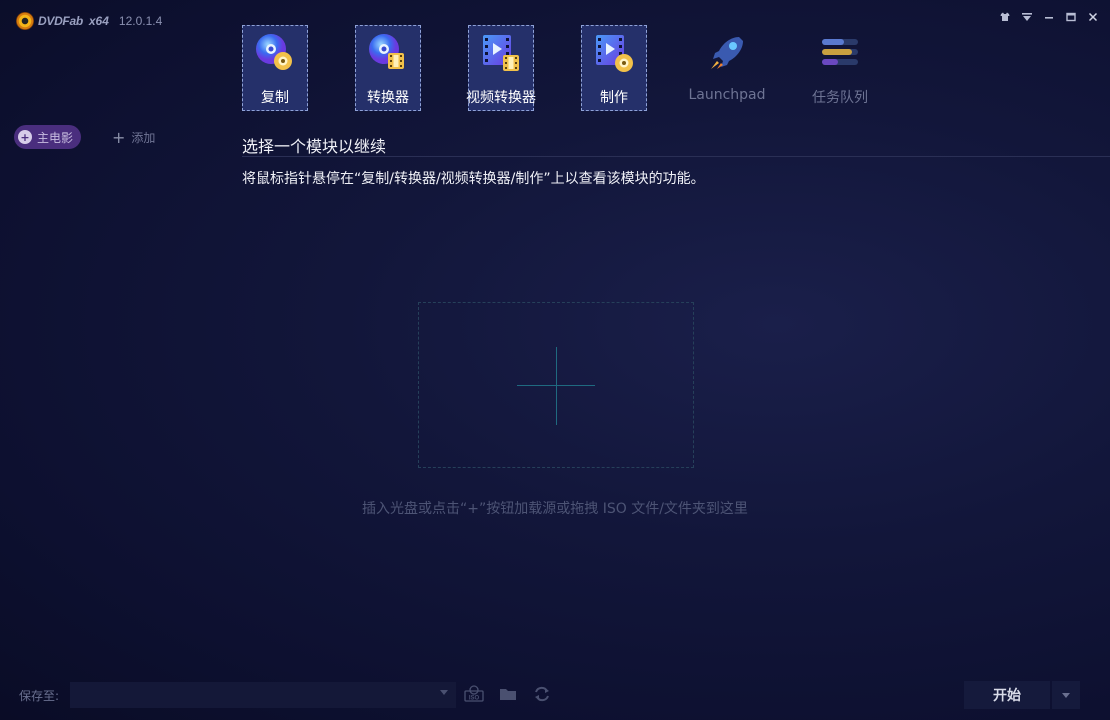  I want to click on disc-converter-icon, so click(388, 53).